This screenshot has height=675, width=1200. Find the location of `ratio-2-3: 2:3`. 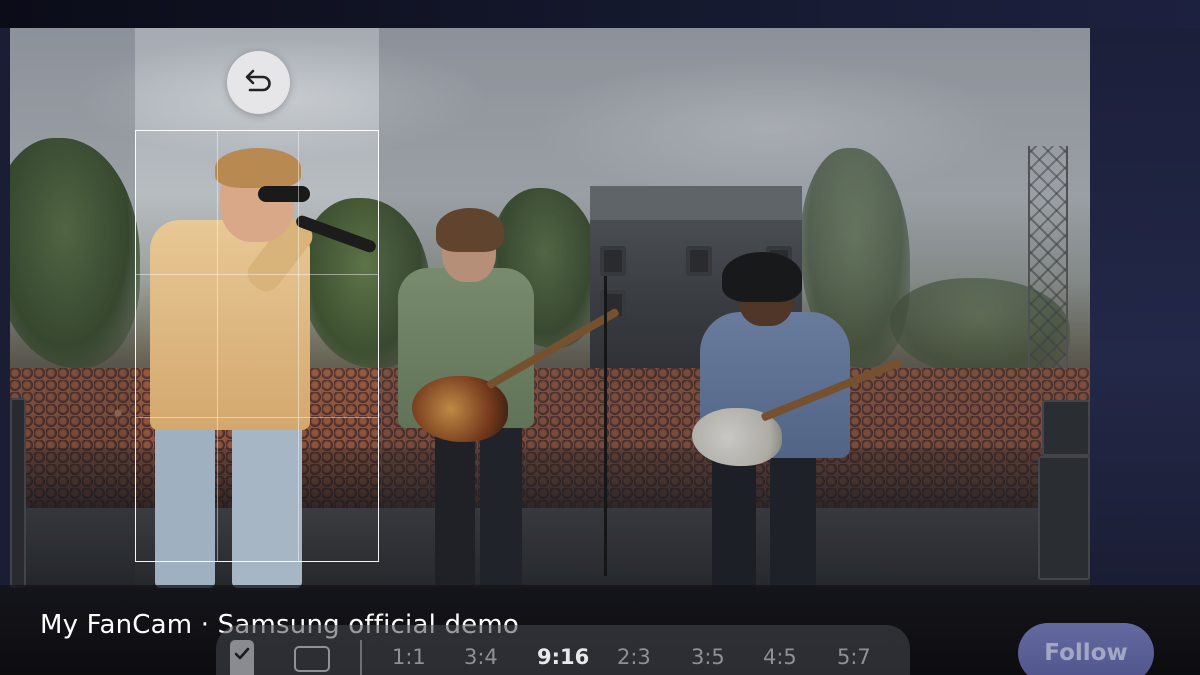

ratio-2-3: 2:3 is located at coordinates (634, 657).